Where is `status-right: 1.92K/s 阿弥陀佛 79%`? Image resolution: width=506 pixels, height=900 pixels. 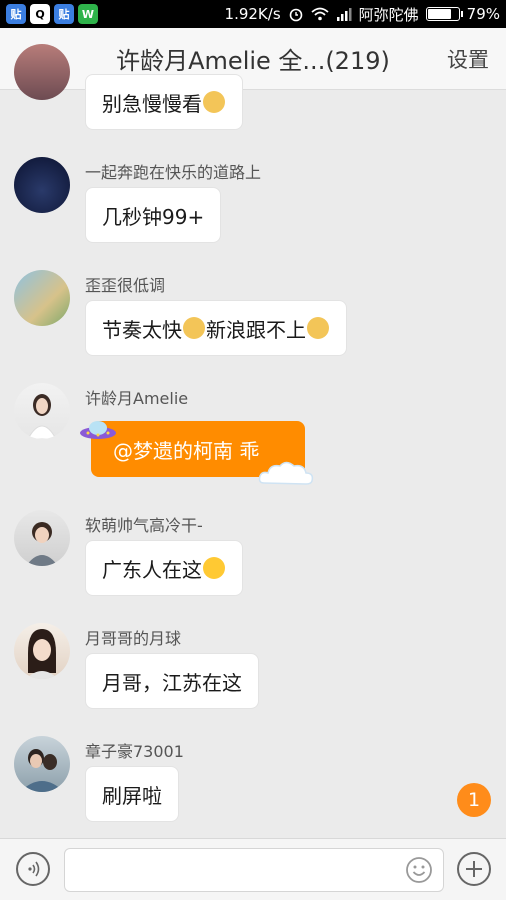
status-right: 1.92K/s 阿弥陀佛 79% is located at coordinates (362, 14).